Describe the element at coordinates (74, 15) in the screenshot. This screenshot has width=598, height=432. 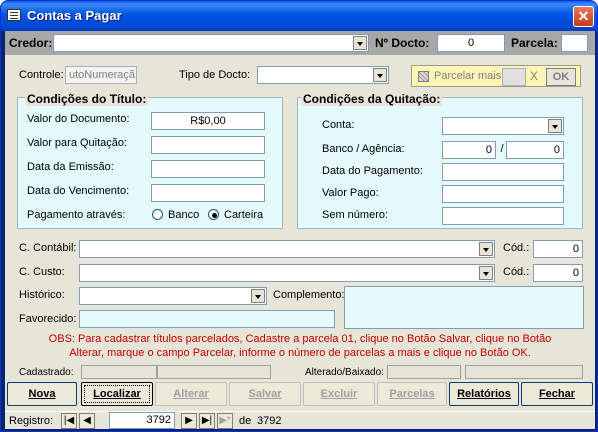
I see `window-title: Contas a Pagar` at that location.